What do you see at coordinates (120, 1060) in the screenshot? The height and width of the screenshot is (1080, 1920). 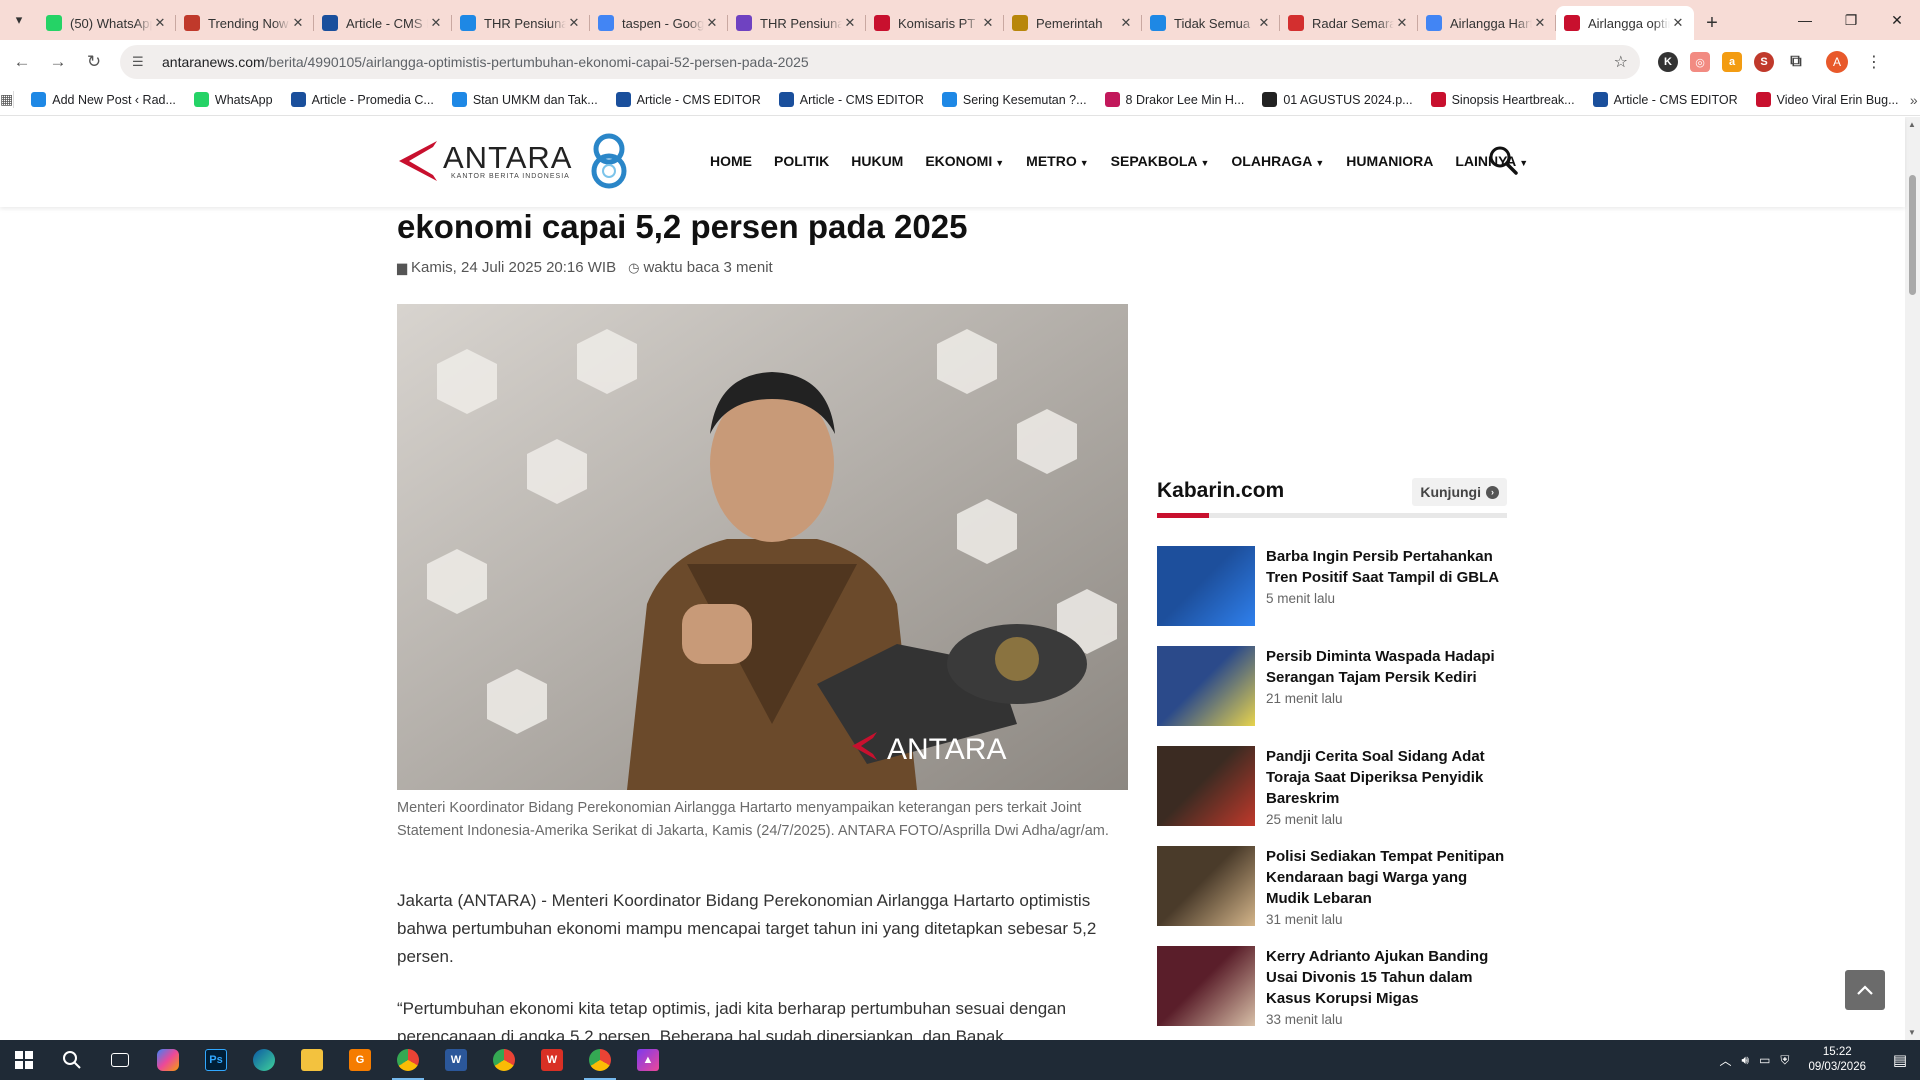 I see `task-view-icon` at bounding box center [120, 1060].